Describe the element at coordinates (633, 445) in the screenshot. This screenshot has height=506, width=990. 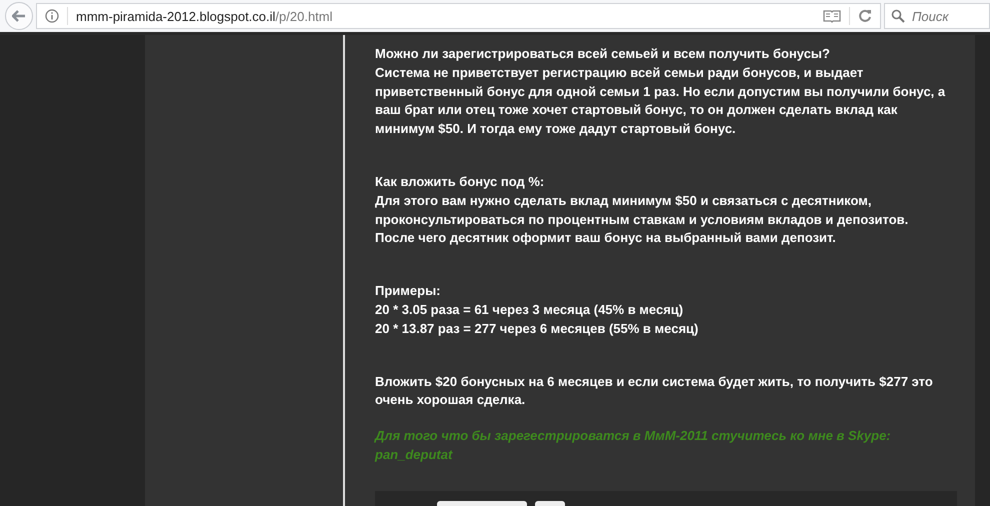
I see `article-paragraph: Для того что бы зарегестрироватся в МмМ-2011 стучитесь ко мне в Skype: pan_deputat` at that location.